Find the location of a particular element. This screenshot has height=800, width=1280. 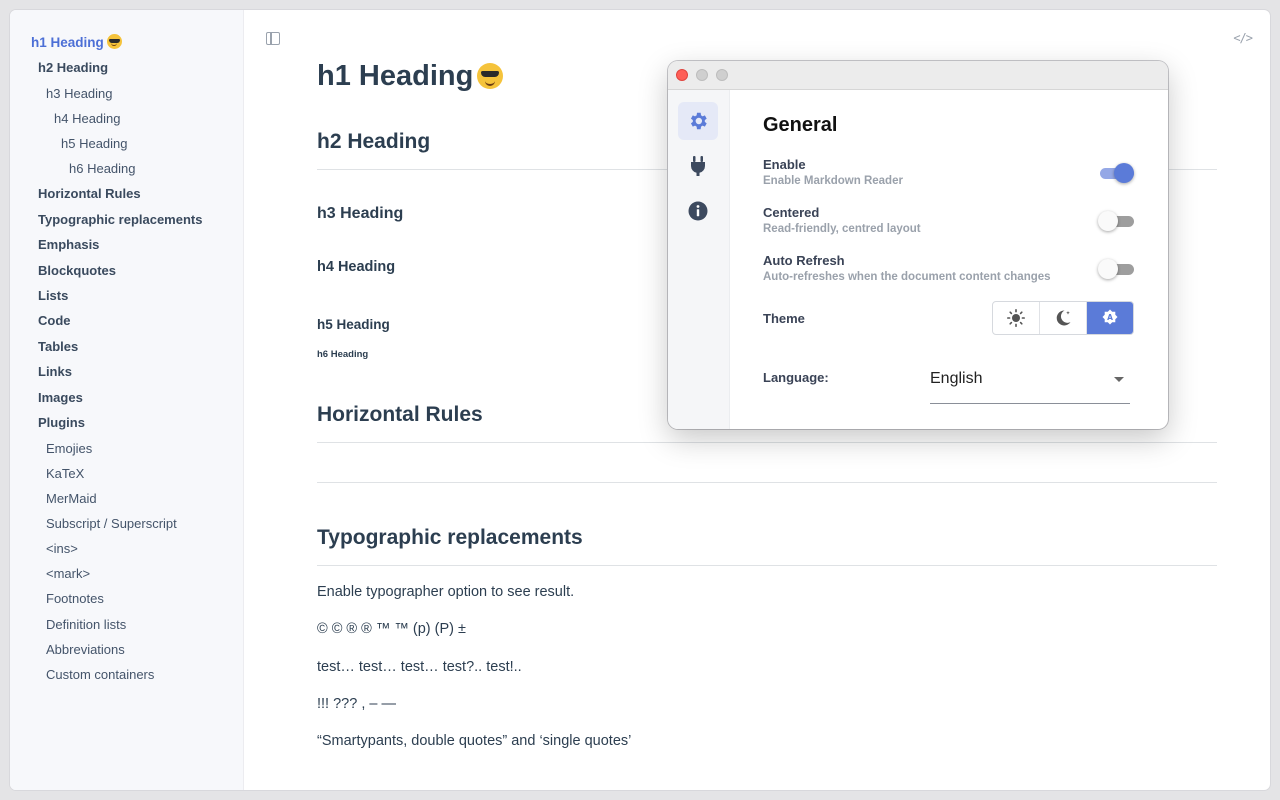

theme-selector: A is located at coordinates (1063, 318).